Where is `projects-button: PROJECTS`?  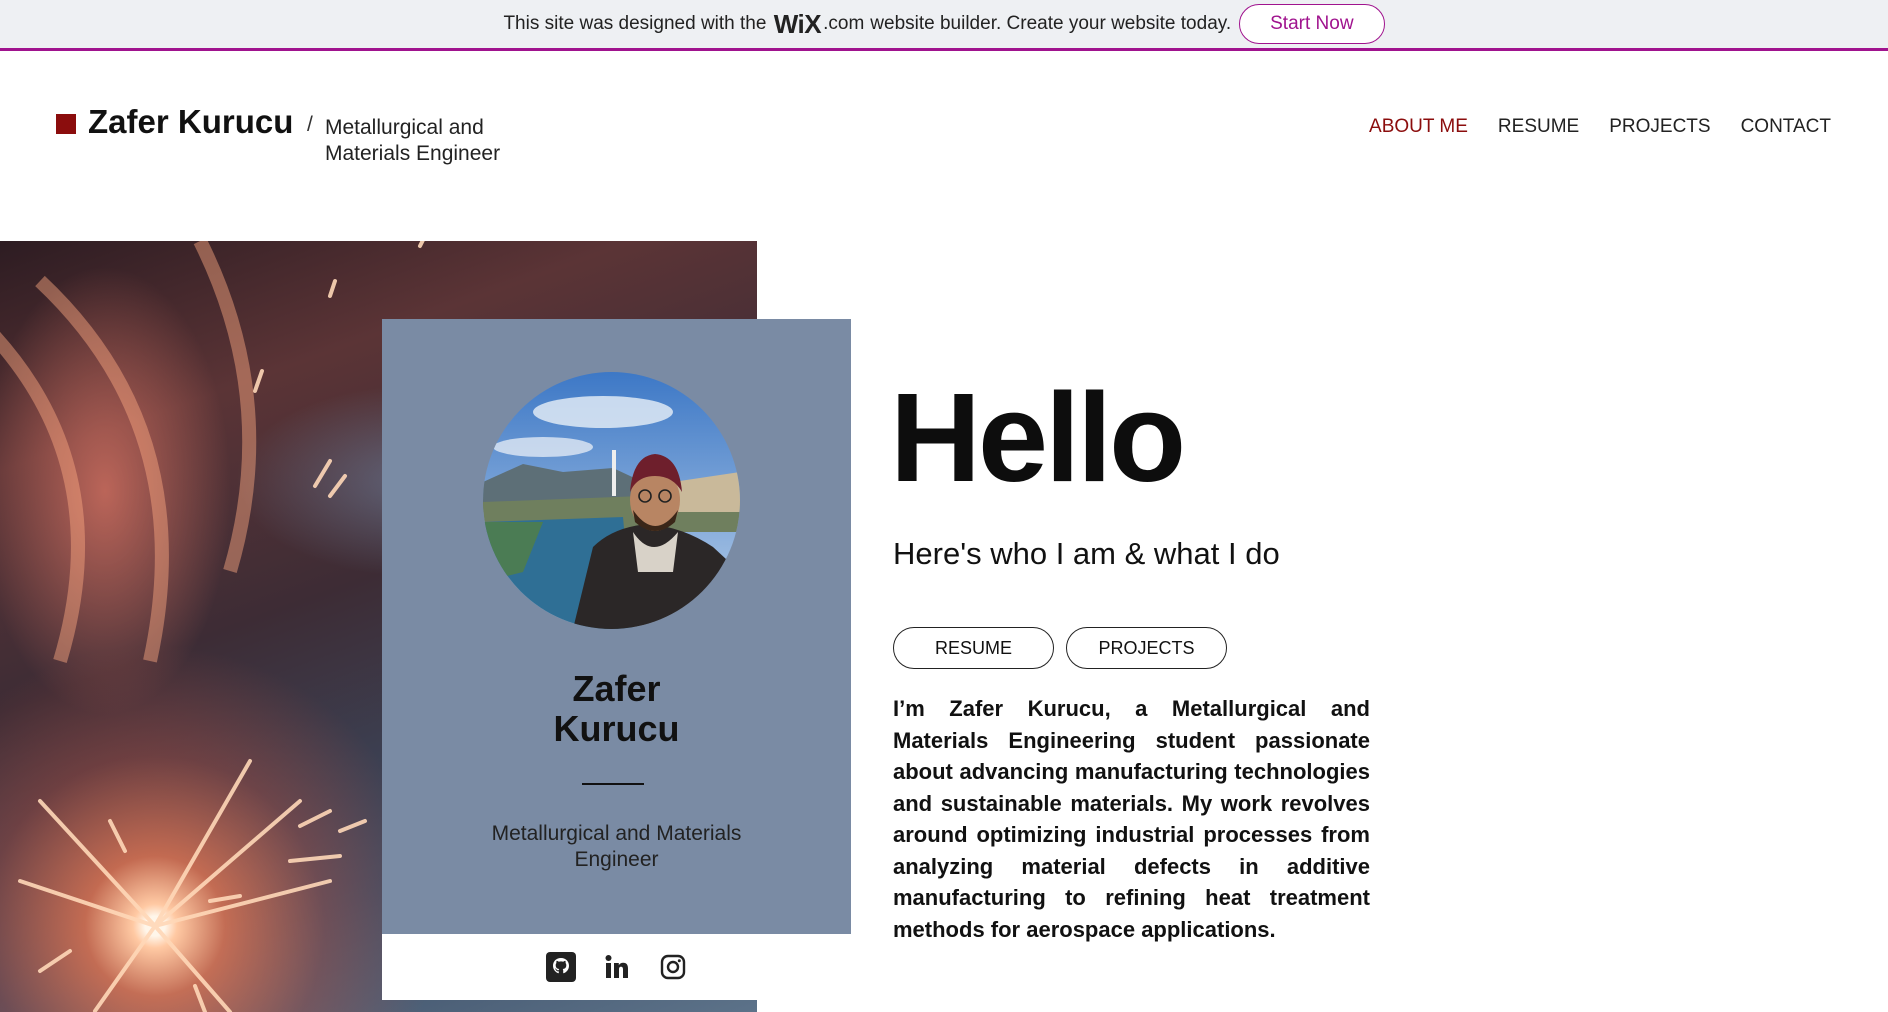
projects-button: PROJECTS is located at coordinates (1146, 648).